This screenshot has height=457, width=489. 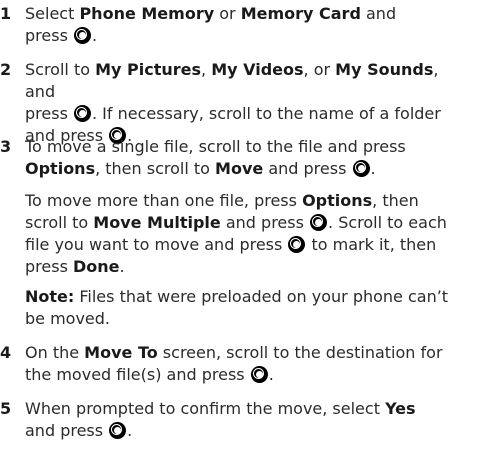 What do you see at coordinates (6, 408) in the screenshot?
I see `step-number: 5` at bounding box center [6, 408].